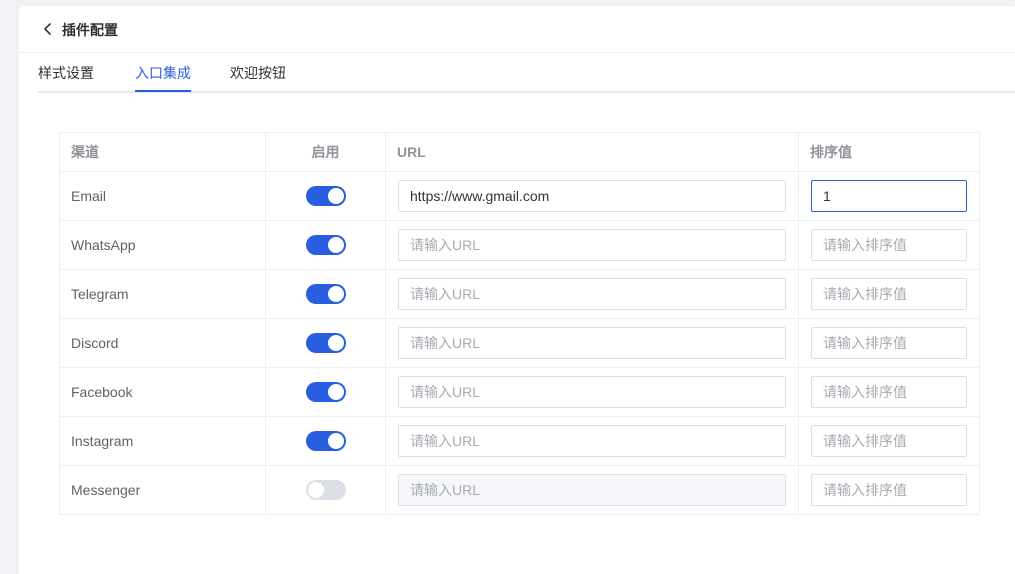  I want to click on active-tab-indicator, so click(163, 91).